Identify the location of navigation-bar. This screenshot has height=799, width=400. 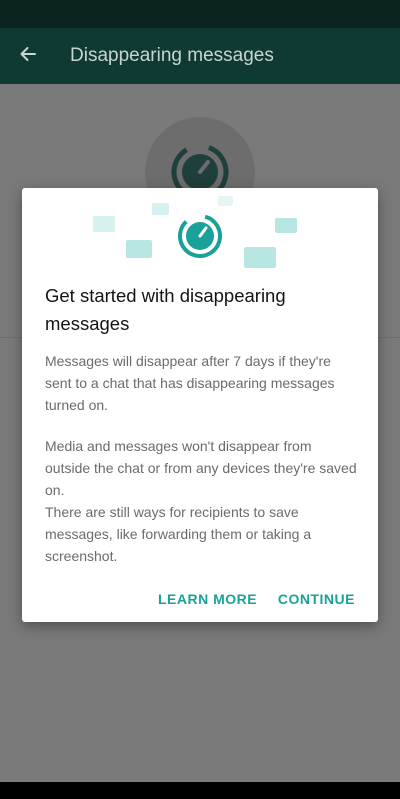
(200, 790).